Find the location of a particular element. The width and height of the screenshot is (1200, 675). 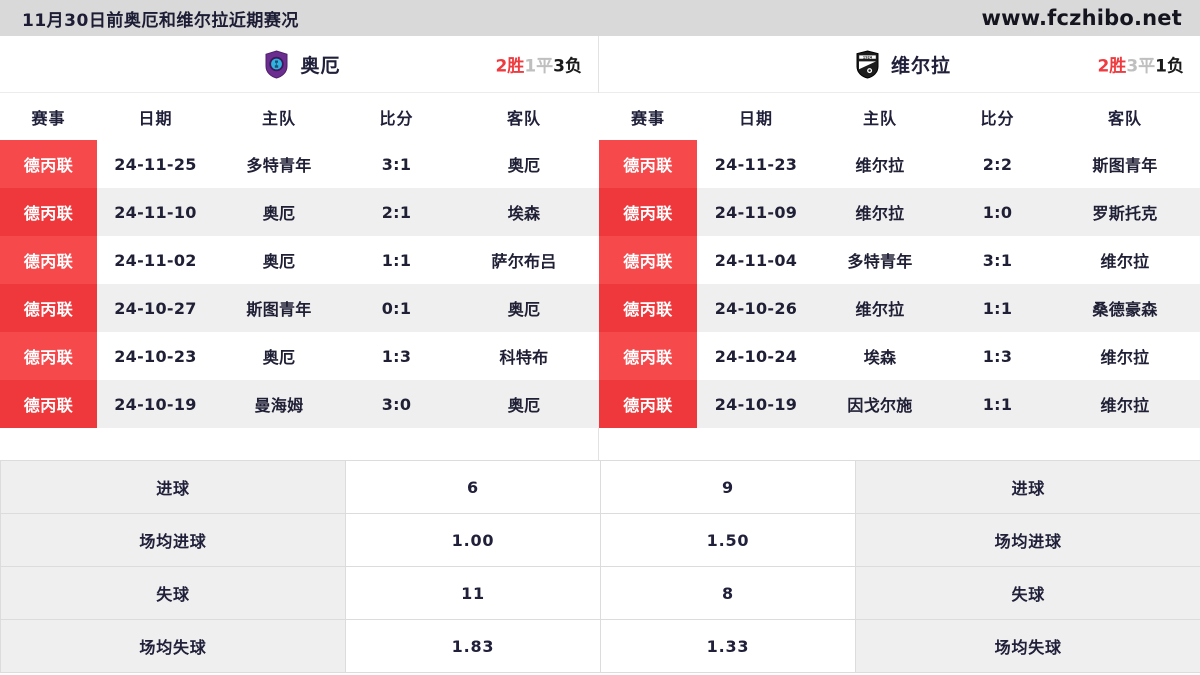

left-team-header: 奥厄 2胜1平3负 is located at coordinates (299, 64).